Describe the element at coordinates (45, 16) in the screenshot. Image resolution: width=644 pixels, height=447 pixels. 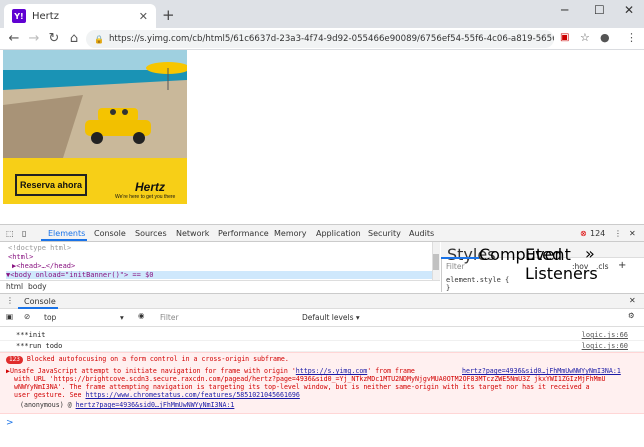
I see `tab-title: Hertz` at that location.